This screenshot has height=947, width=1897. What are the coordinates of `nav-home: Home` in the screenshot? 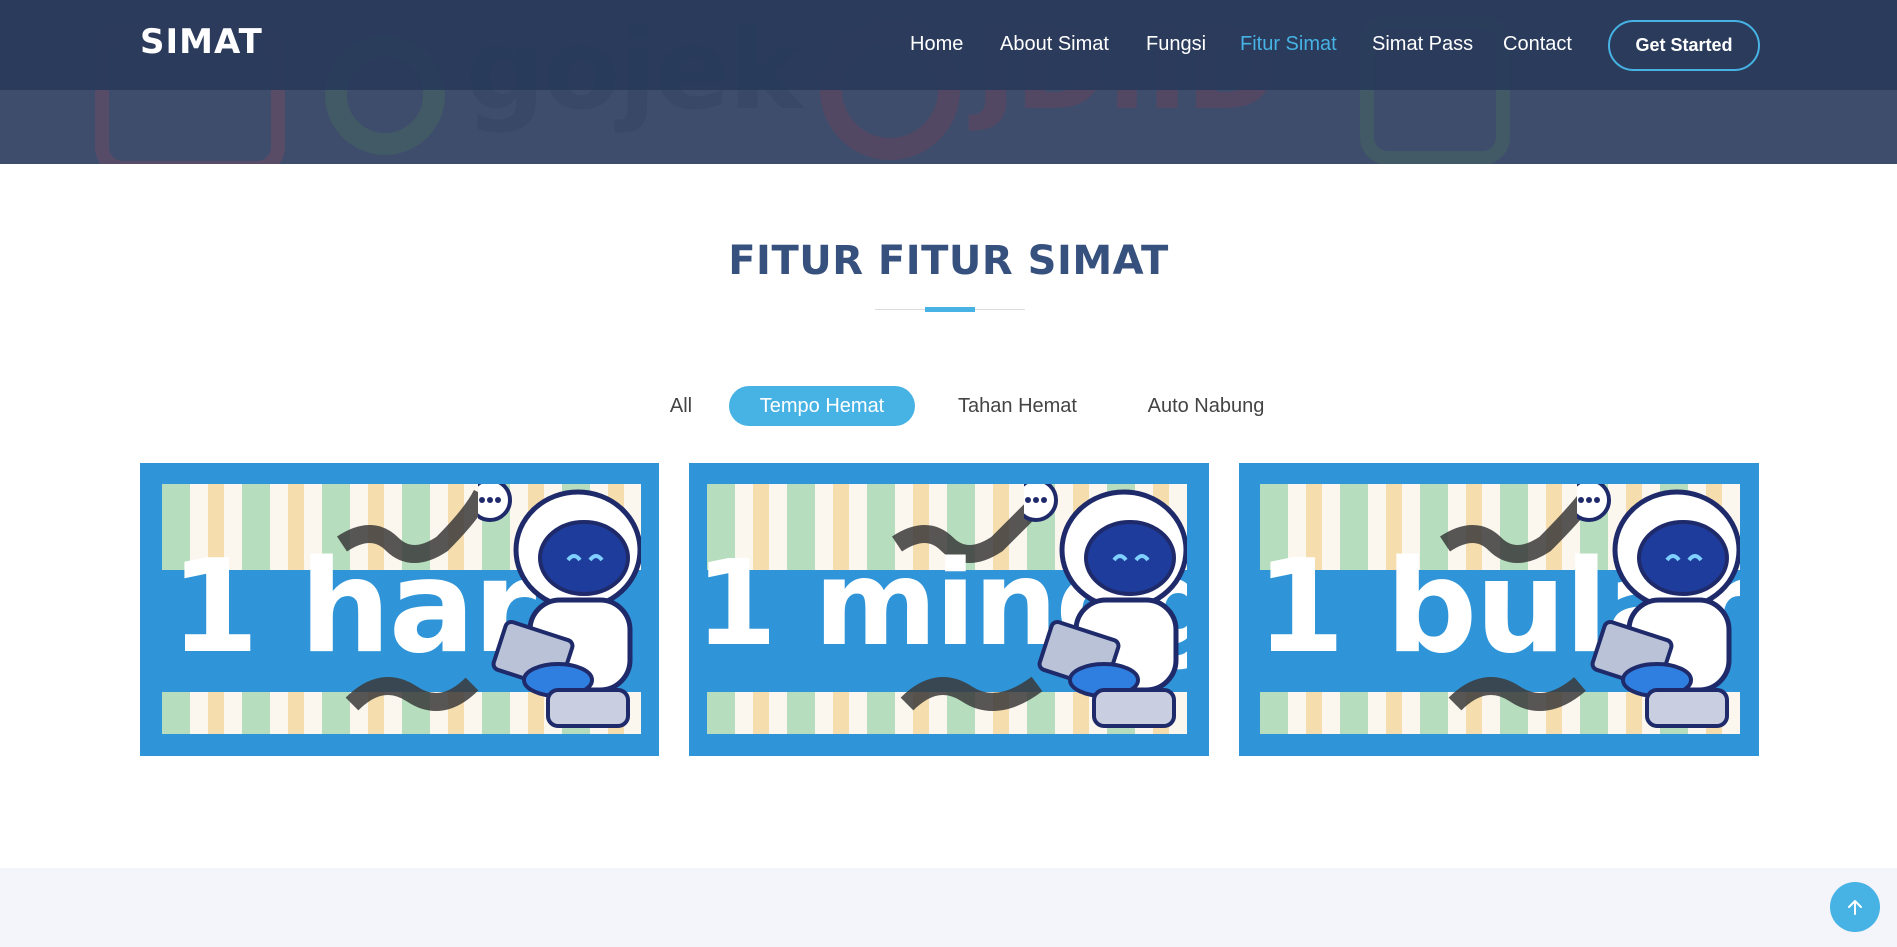 It's located at (936, 44).